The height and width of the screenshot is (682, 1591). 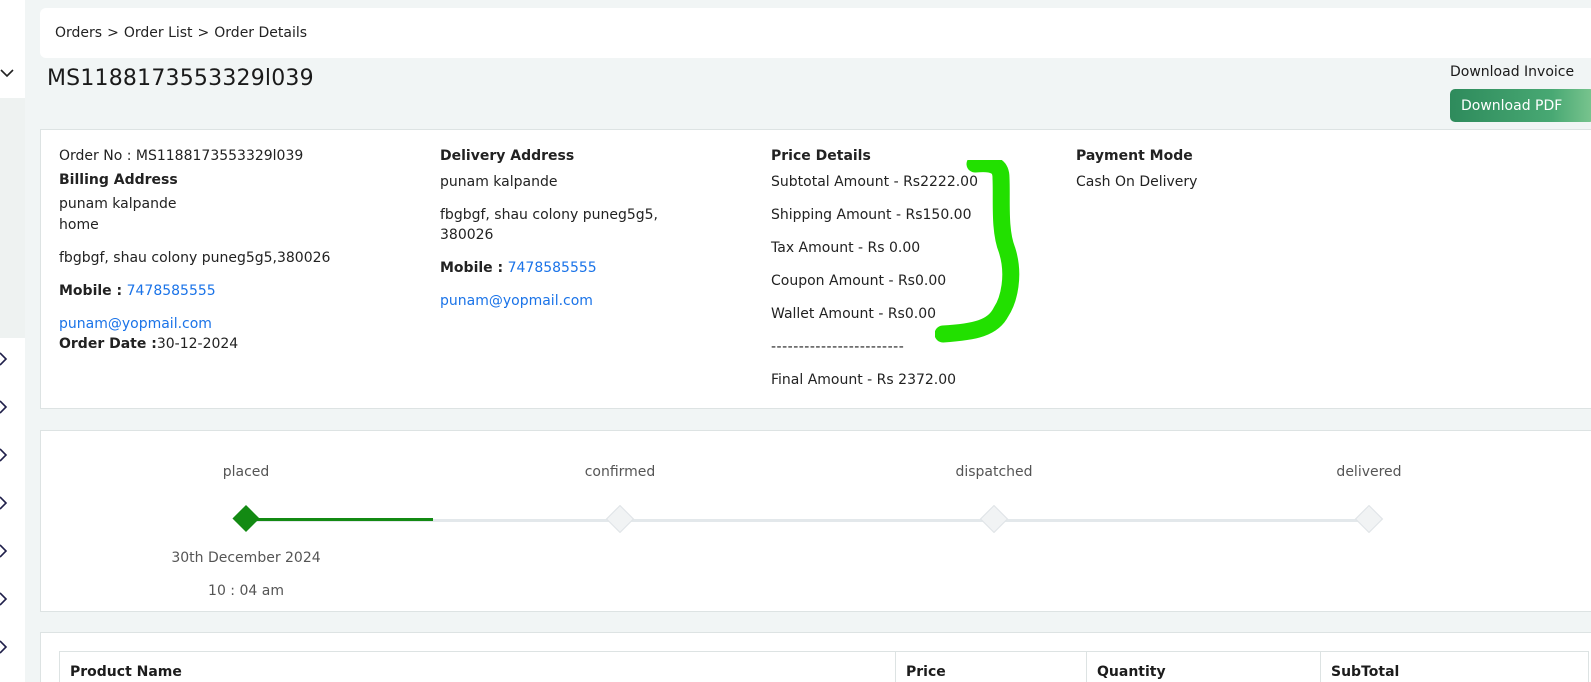 I want to click on breadcrumb-orders: Orders, so click(x=78, y=33).